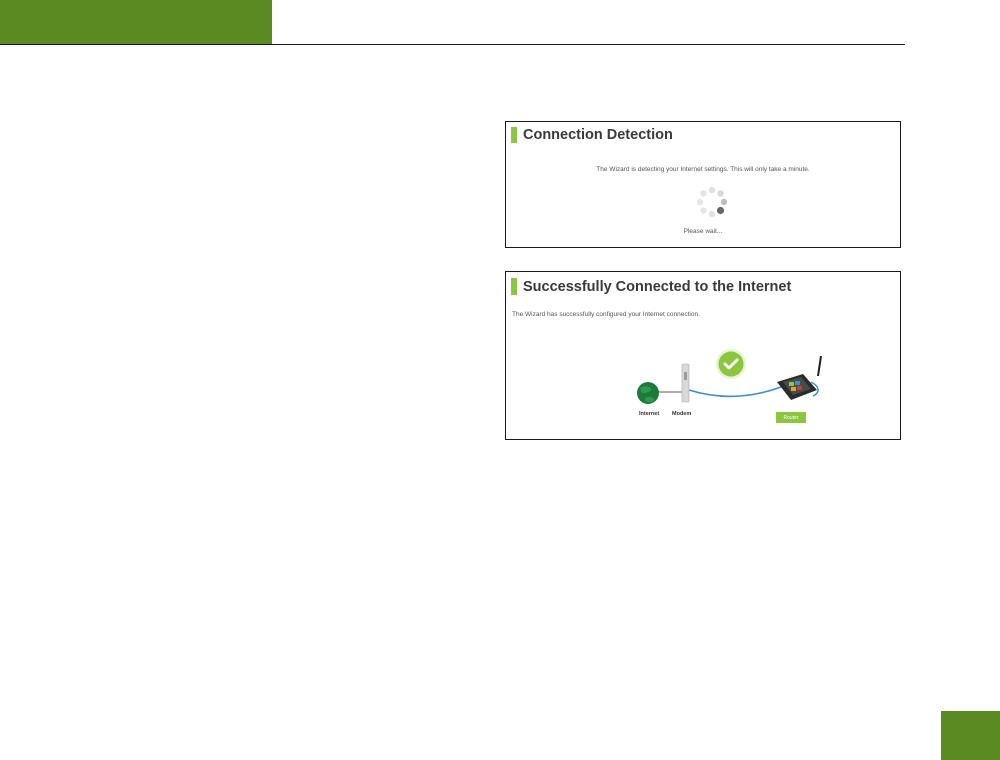 The height and width of the screenshot is (760, 1000). Describe the element at coordinates (598, 135) in the screenshot. I see `connection-detection-title: Connection Detection` at that location.